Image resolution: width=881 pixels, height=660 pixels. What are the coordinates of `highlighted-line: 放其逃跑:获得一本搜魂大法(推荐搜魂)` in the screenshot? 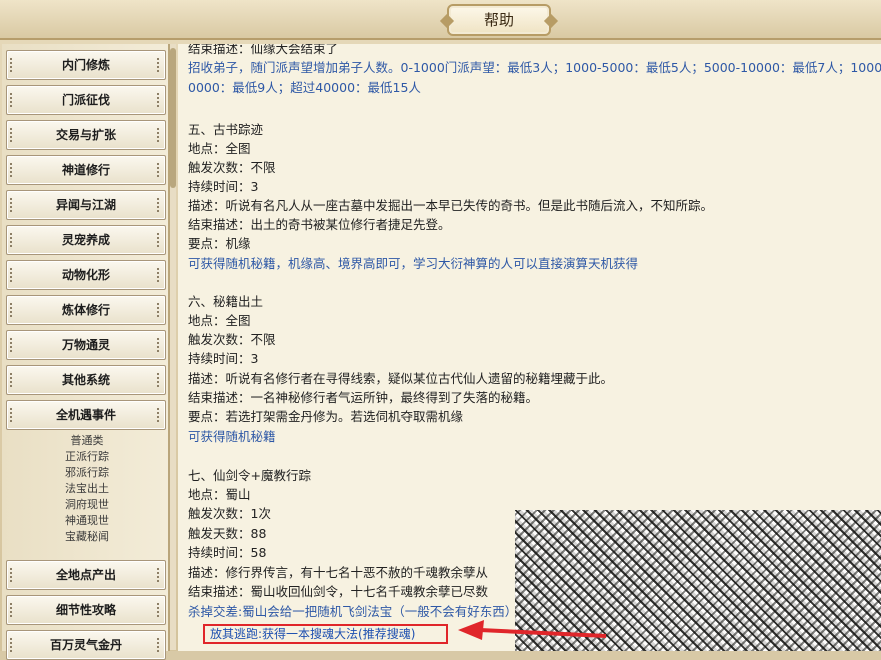 It's located at (313, 634).